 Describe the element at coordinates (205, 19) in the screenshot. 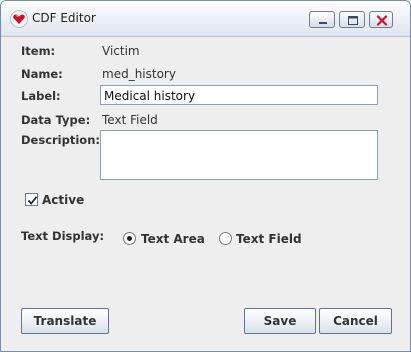

I see `title-bar: CDF Editor` at that location.